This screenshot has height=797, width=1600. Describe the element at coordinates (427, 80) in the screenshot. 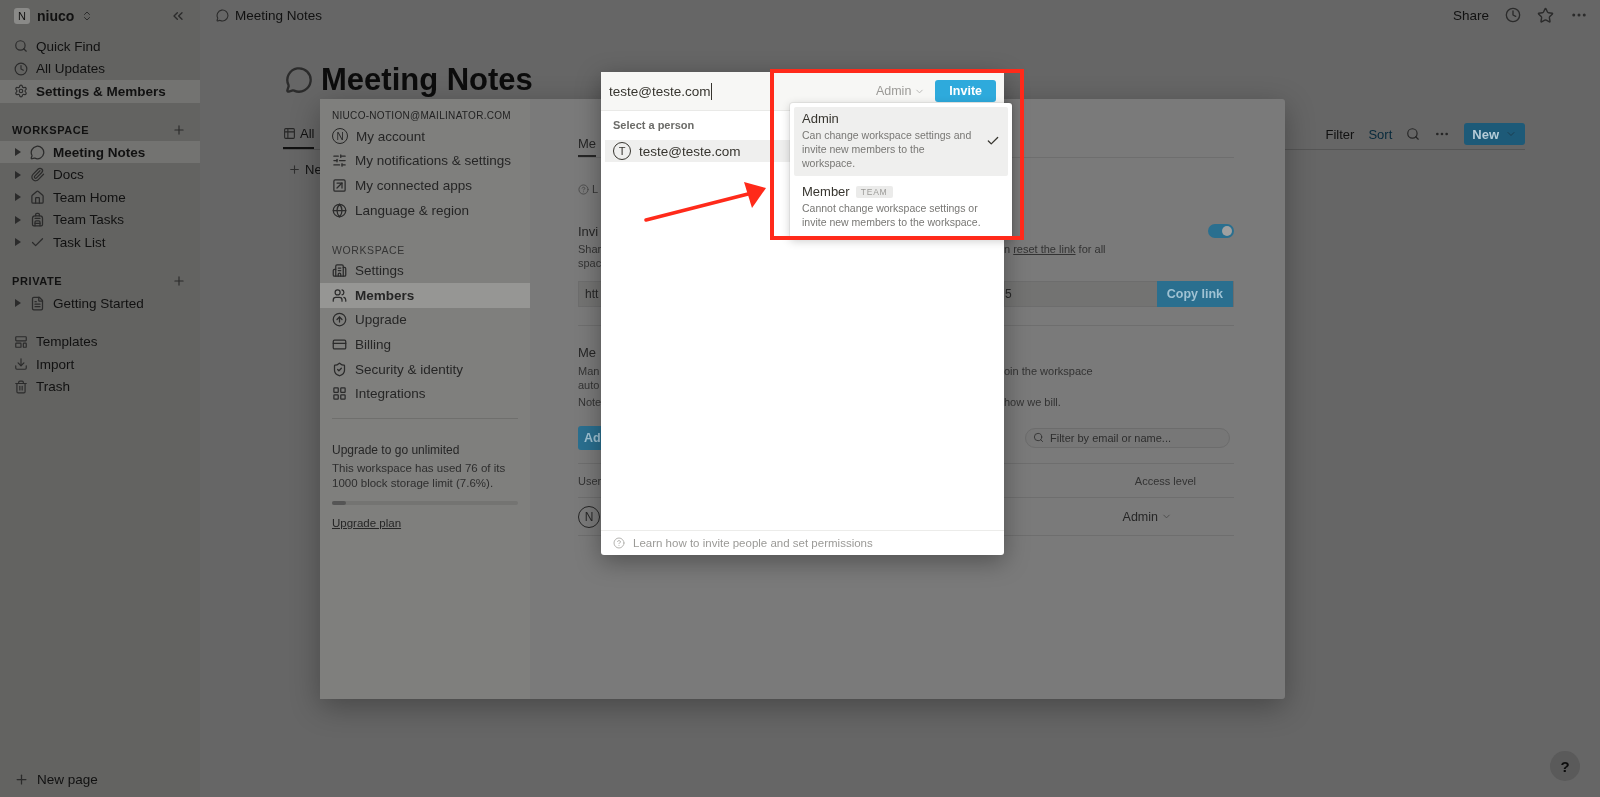

I see `page-title: Meeting Notes` at that location.